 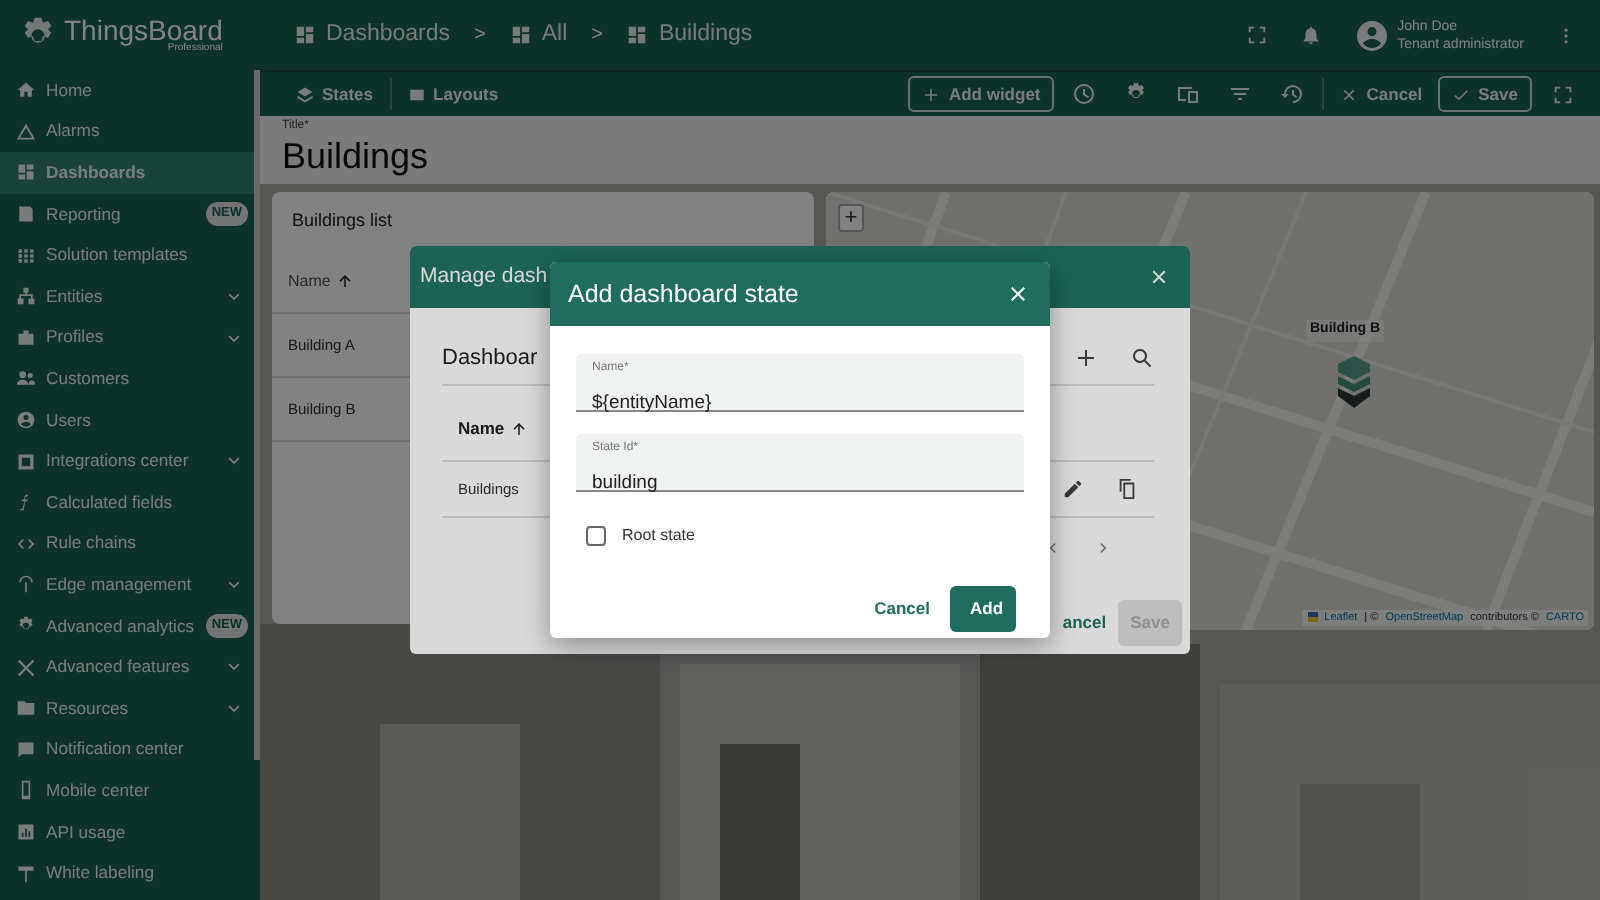 What do you see at coordinates (1349, 94) in the screenshot?
I see `close-icon` at bounding box center [1349, 94].